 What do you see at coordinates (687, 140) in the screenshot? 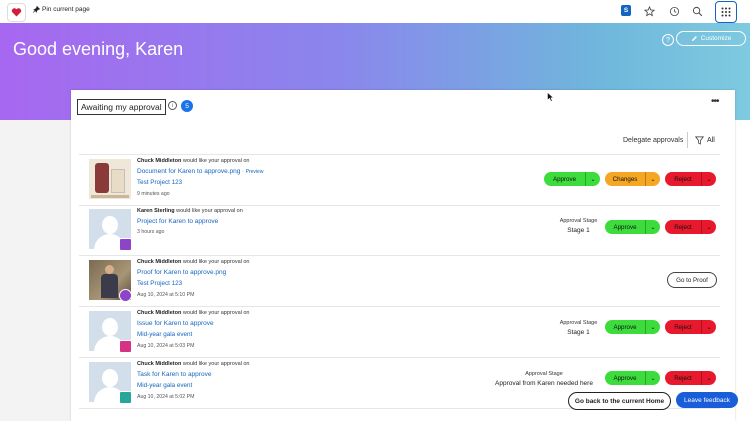
I see `divider` at bounding box center [687, 140].